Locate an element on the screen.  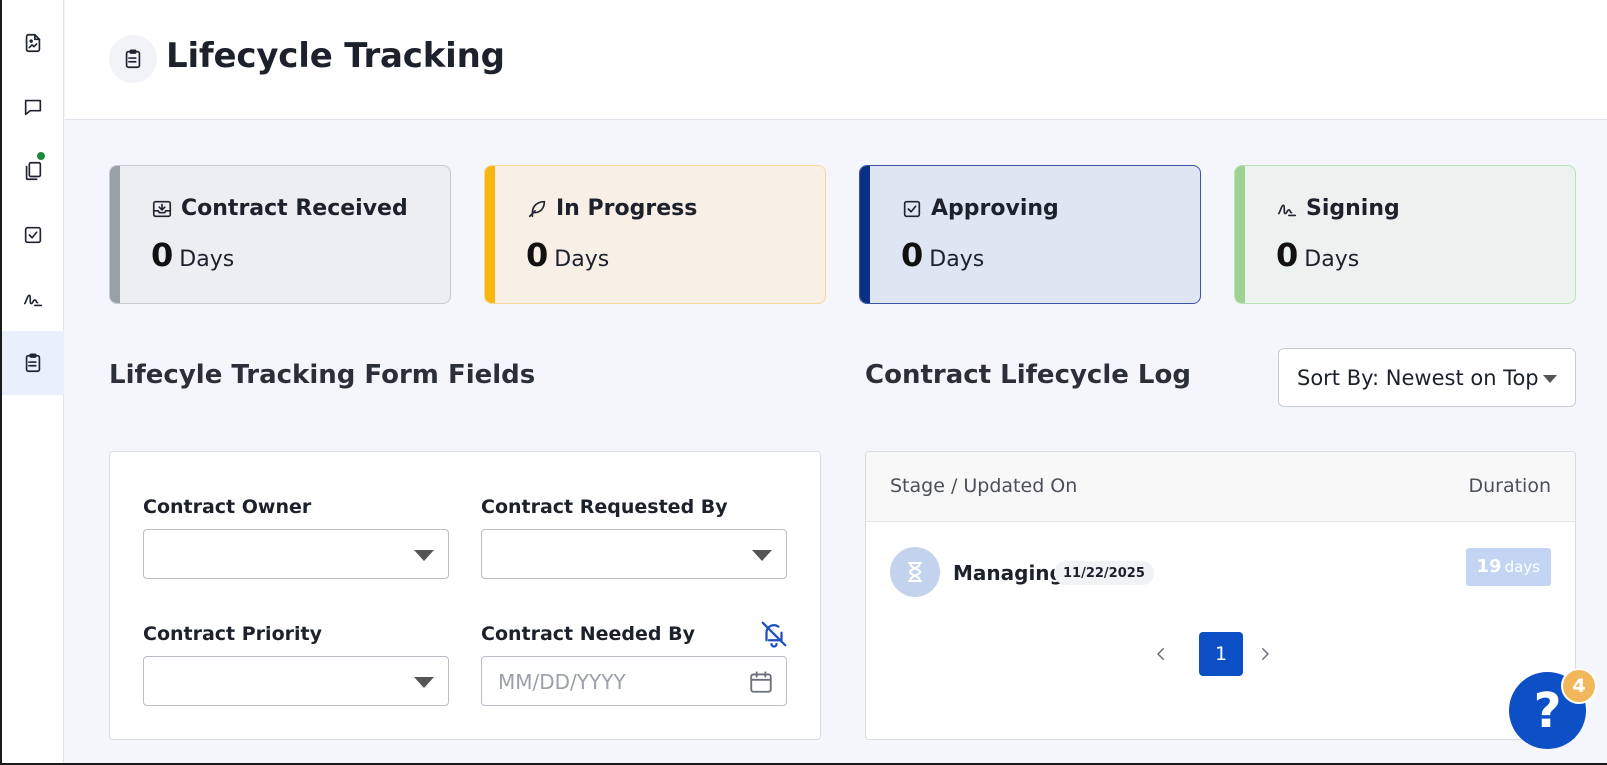
sidebar-item-lifecycle is located at coordinates (33, 363).